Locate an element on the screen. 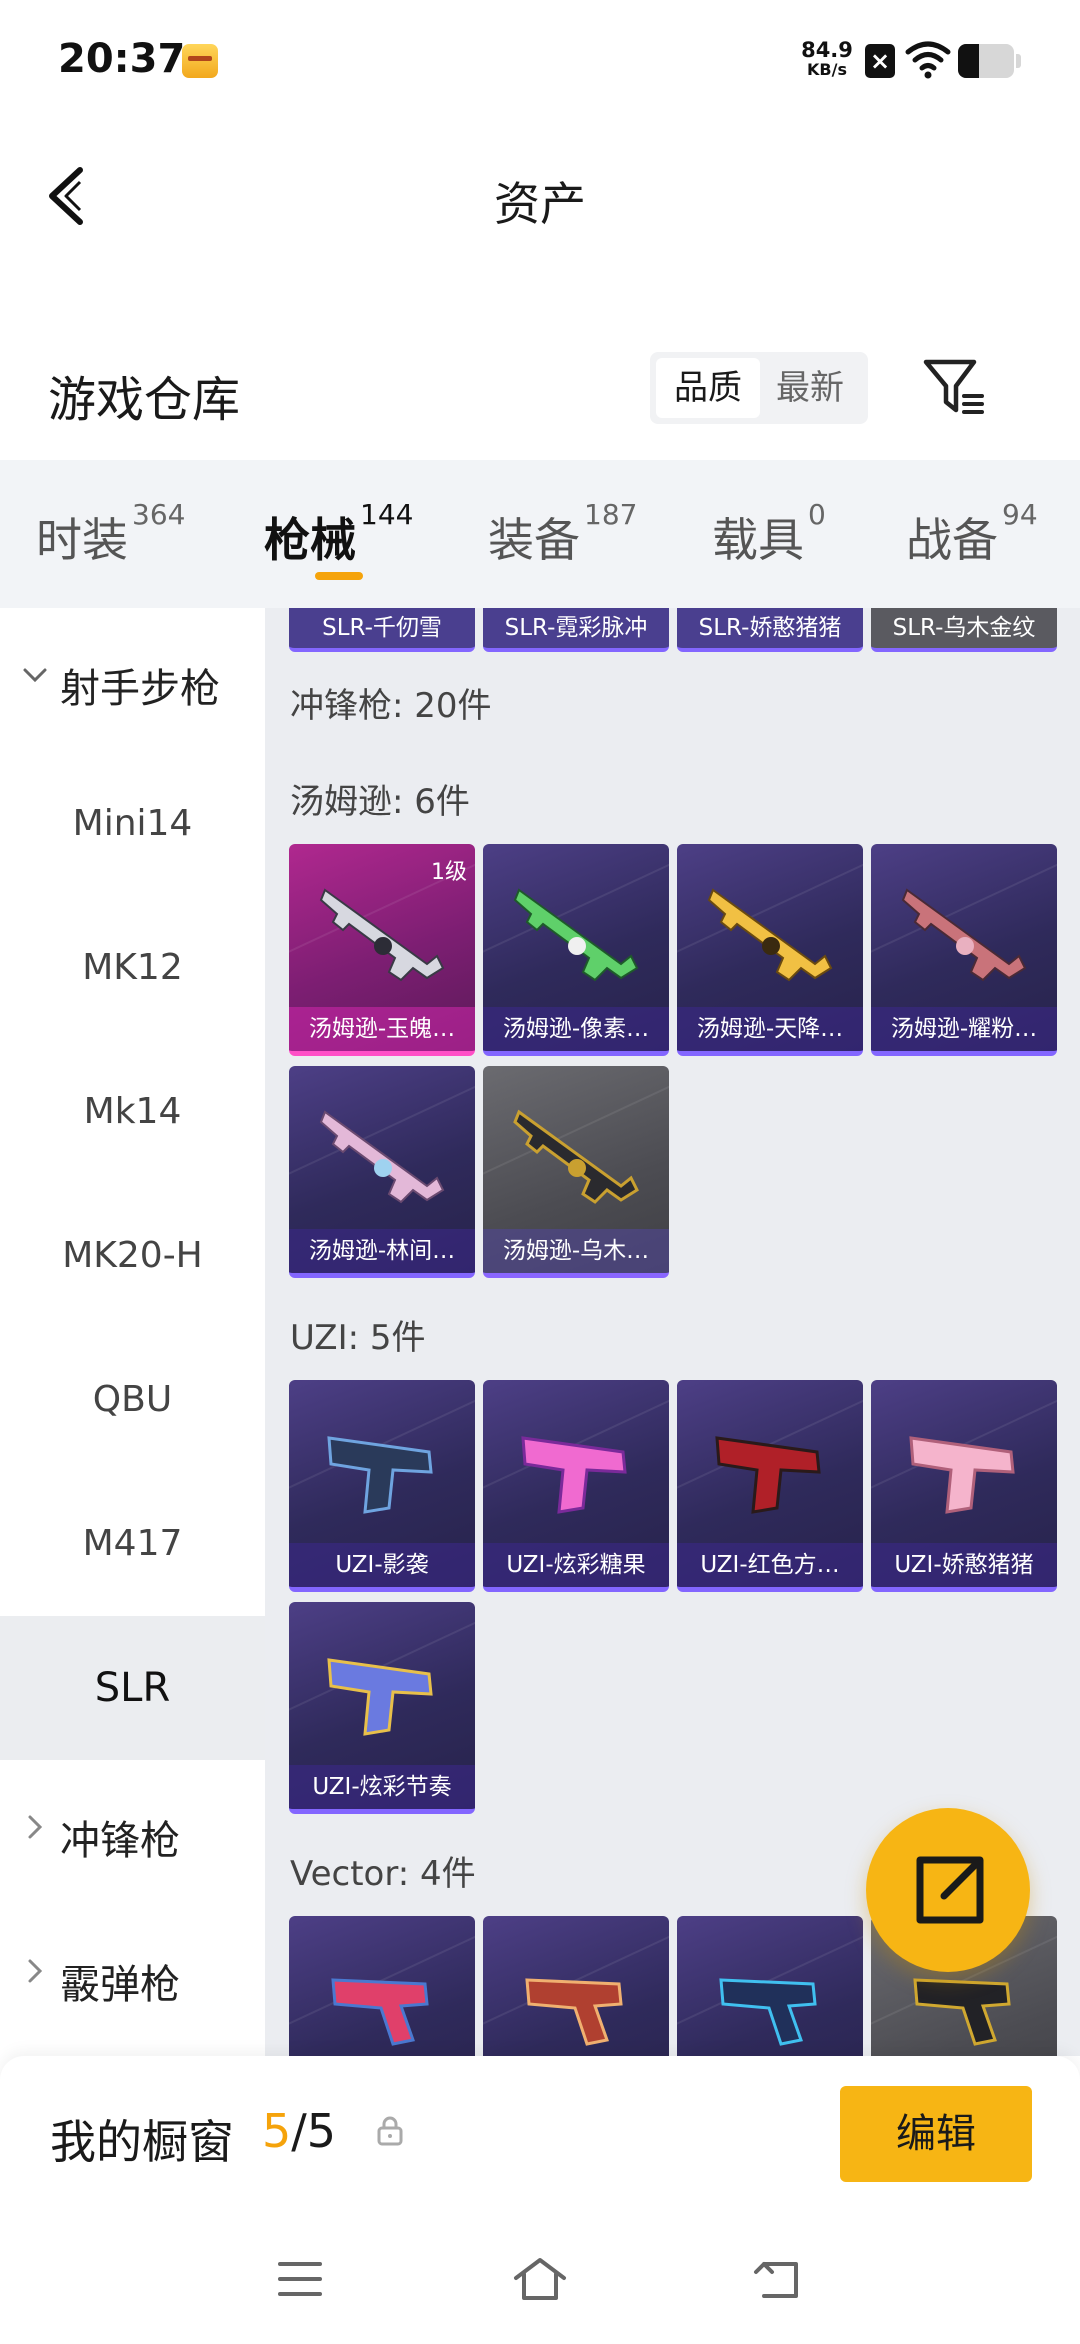 The image size is (1080, 2344). edit-button: 编辑 is located at coordinates (936, 2134).